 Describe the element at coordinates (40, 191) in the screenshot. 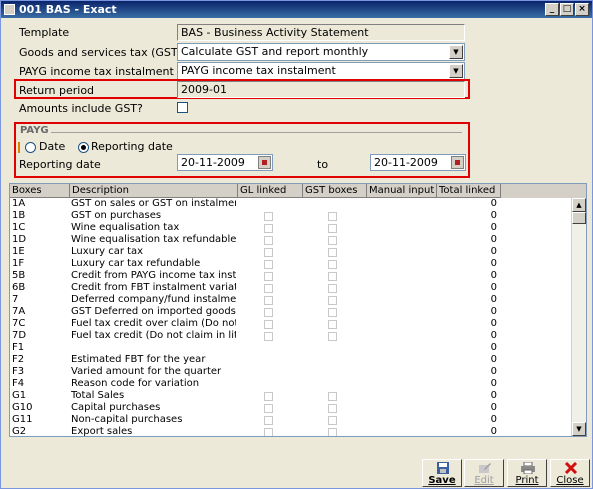

I see `col-boxes: Boxes` at that location.